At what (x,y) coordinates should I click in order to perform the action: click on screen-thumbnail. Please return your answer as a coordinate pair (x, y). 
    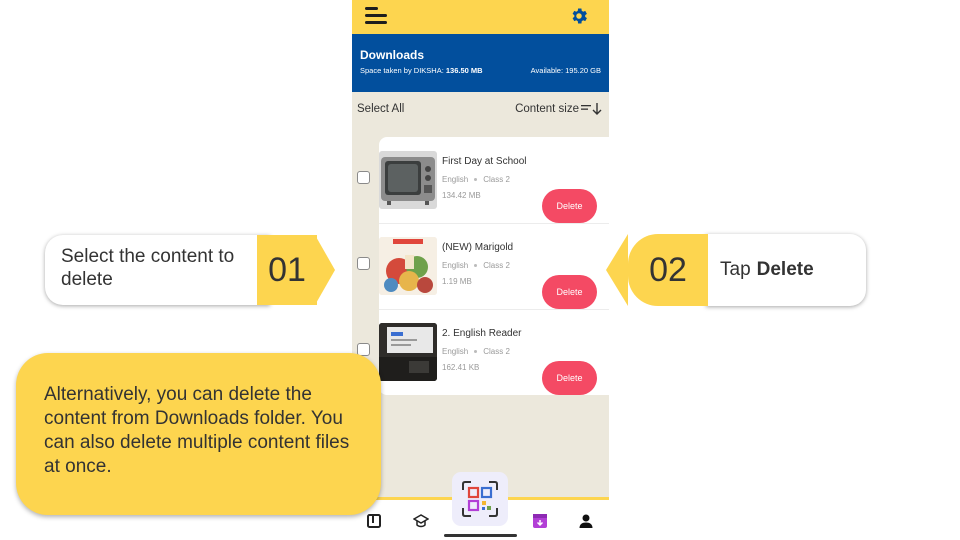
    Looking at the image, I should click on (408, 352).